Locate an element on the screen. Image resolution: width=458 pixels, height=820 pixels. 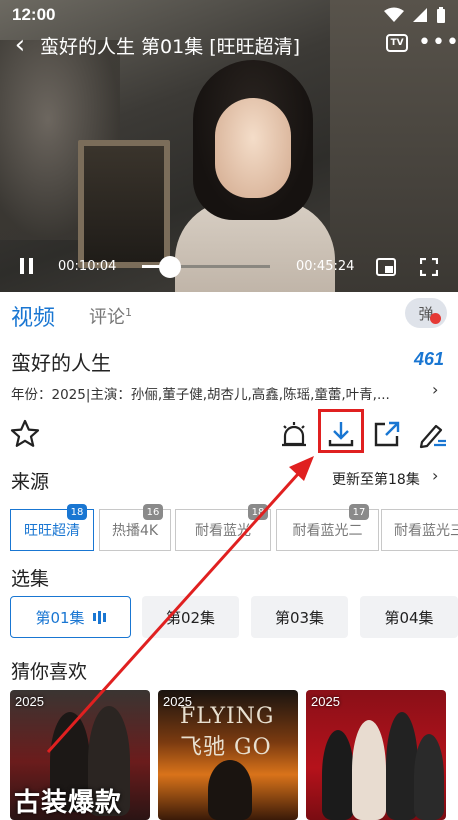
fullscreen-icon is located at coordinates (429, 267).